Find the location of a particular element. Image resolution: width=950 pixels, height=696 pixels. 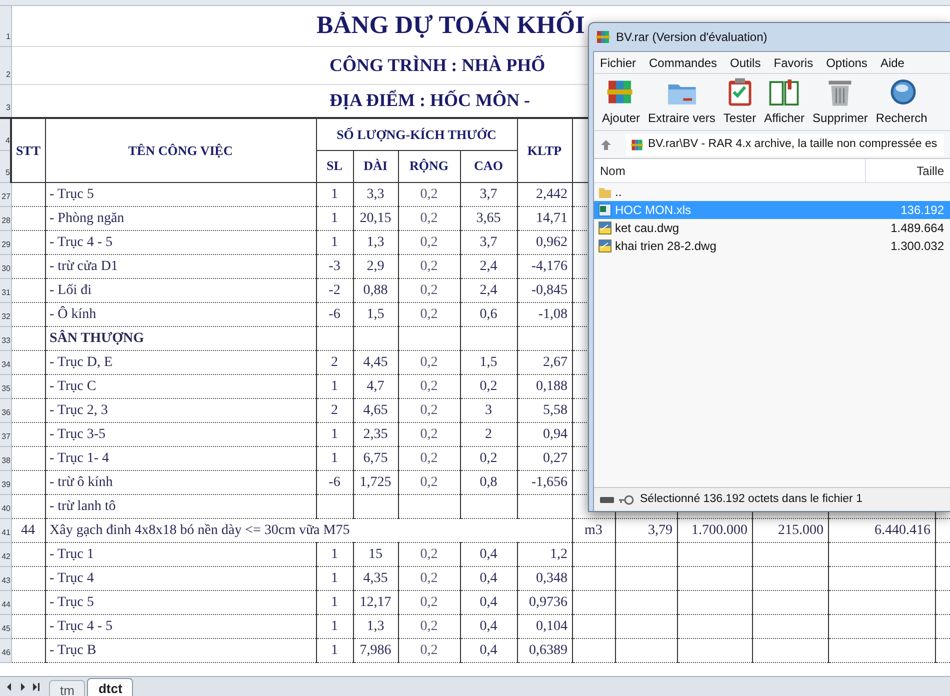

menu-item: Options is located at coordinates (847, 63).